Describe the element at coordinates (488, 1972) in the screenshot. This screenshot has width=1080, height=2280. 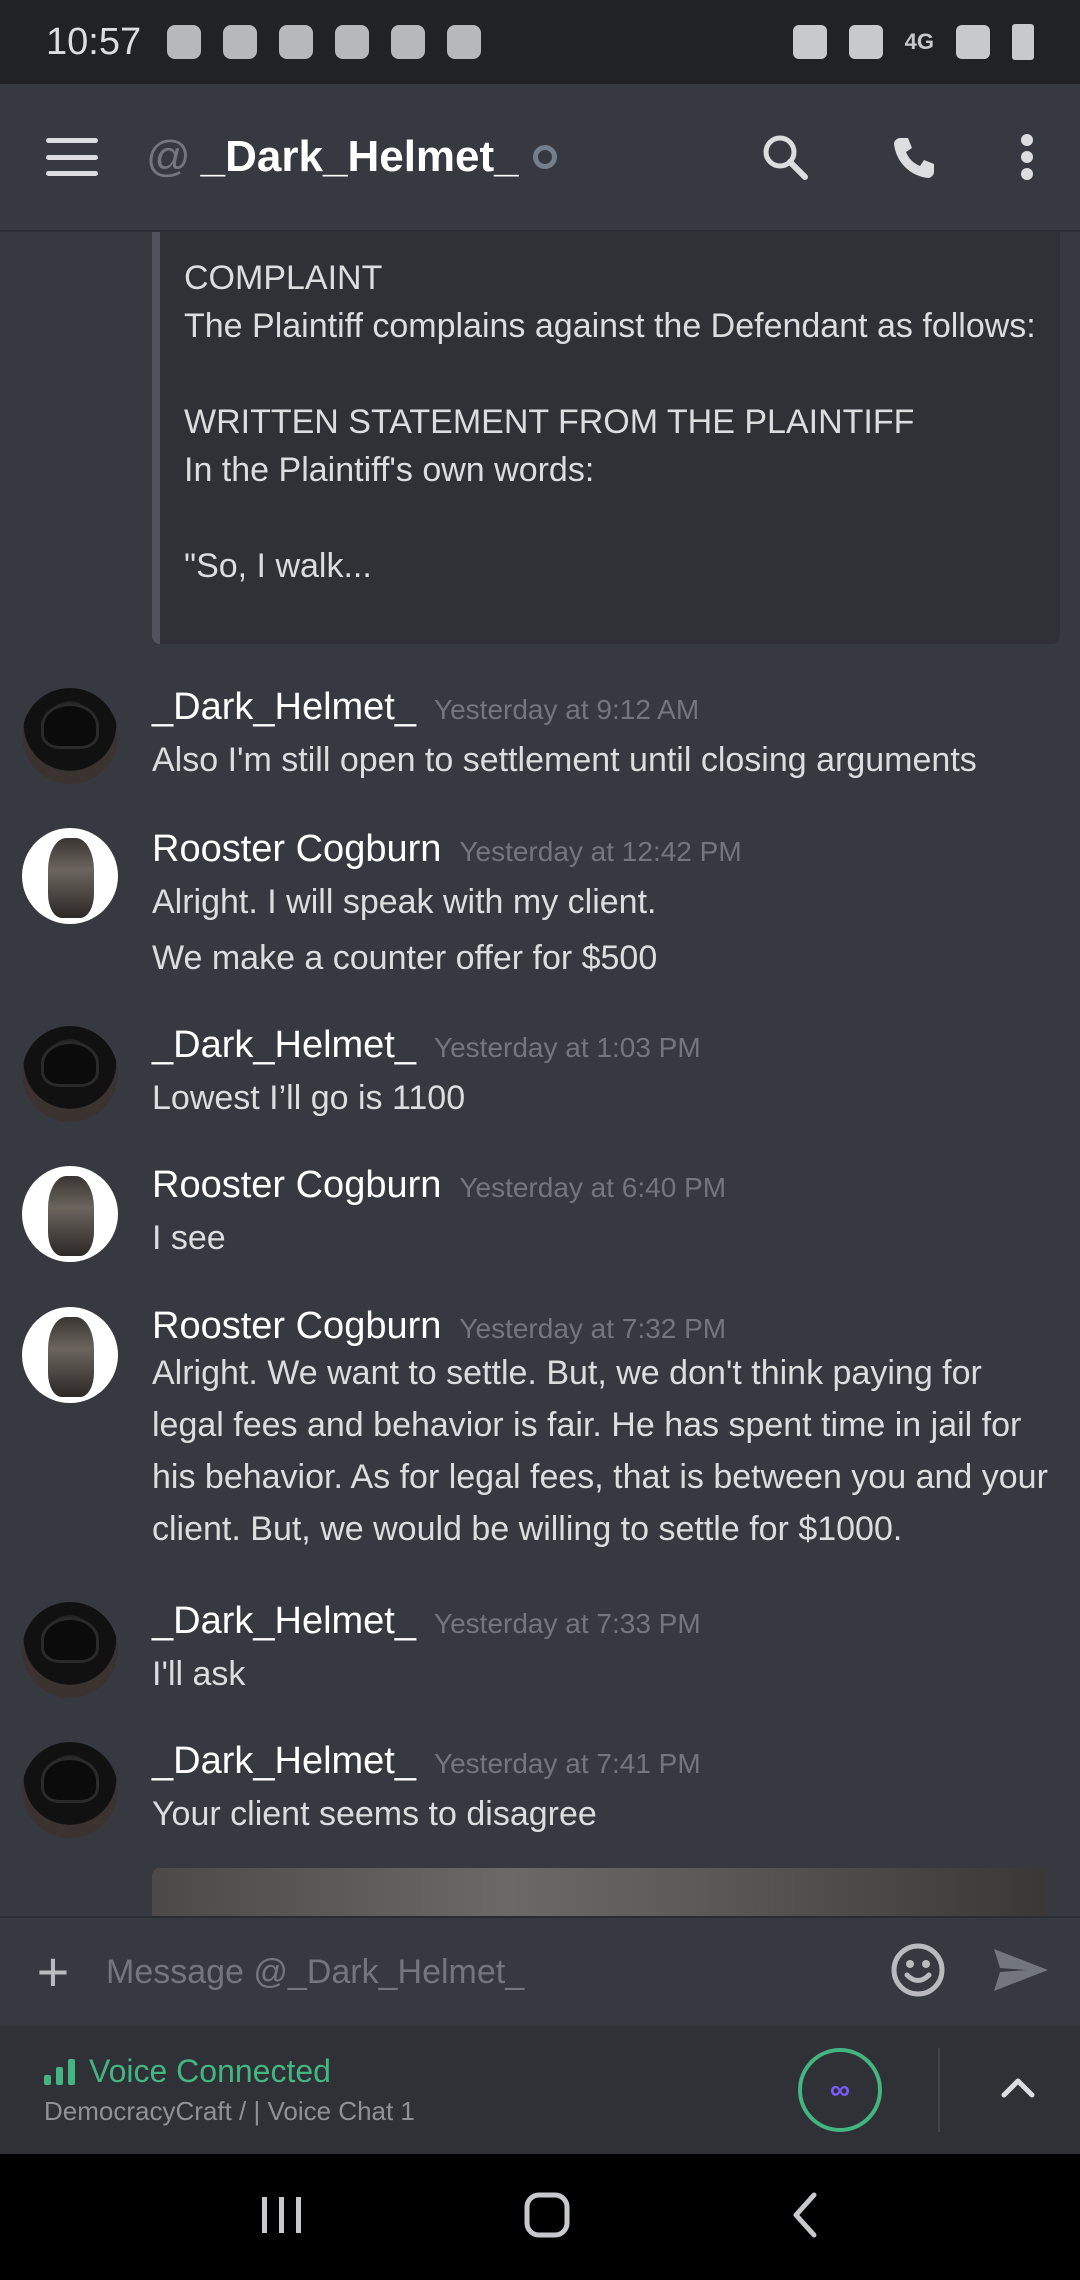
I see `message-input` at that location.